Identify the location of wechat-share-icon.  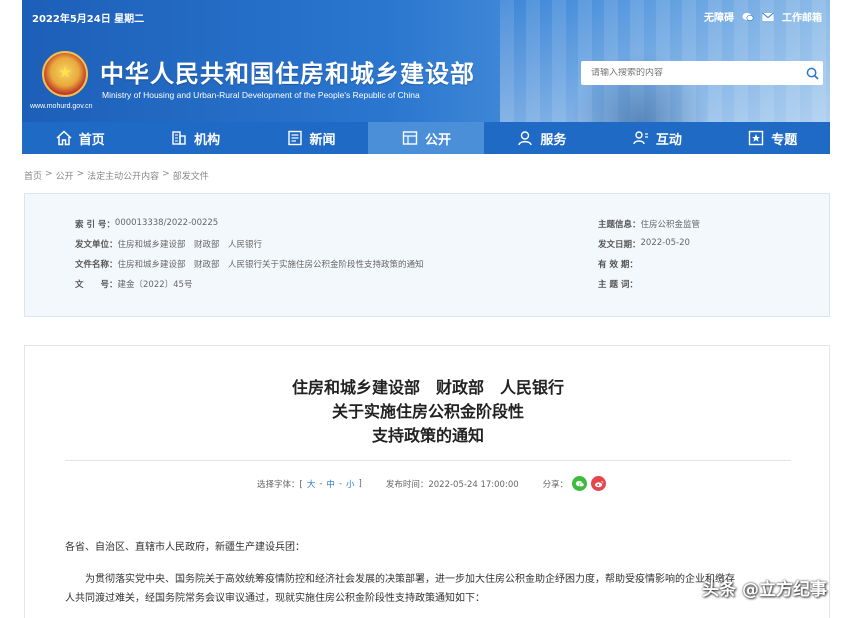
(580, 483).